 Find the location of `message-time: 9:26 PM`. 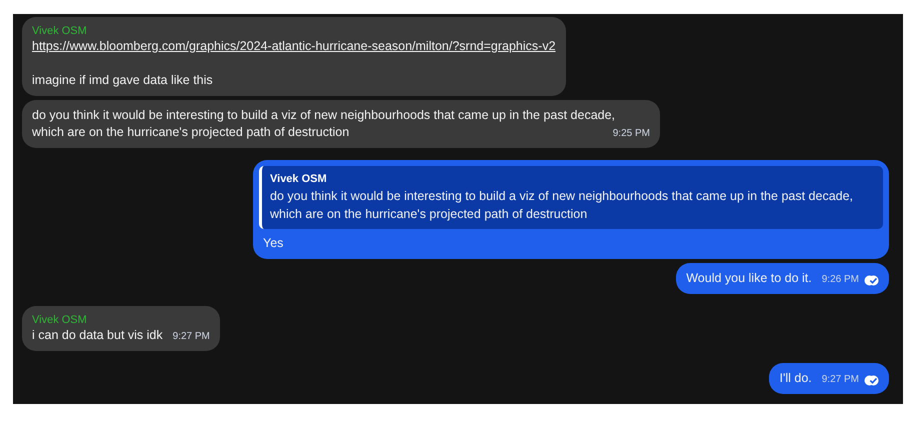

message-time: 9:26 PM is located at coordinates (840, 280).